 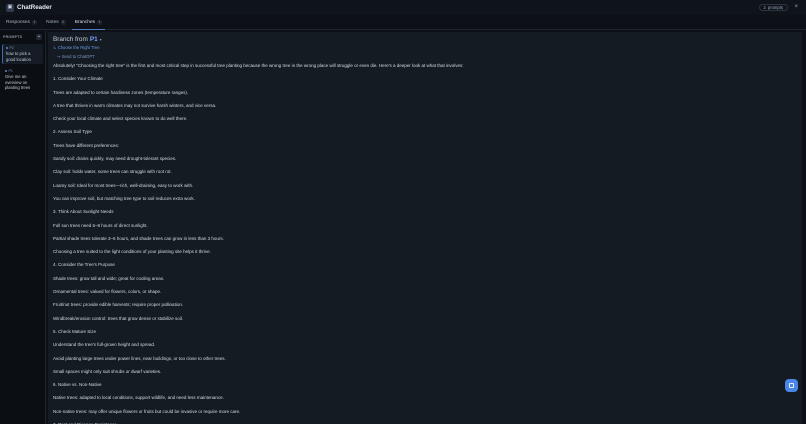 What do you see at coordinates (18, 22) in the screenshot?
I see `tab-label: Responses` at bounding box center [18, 22].